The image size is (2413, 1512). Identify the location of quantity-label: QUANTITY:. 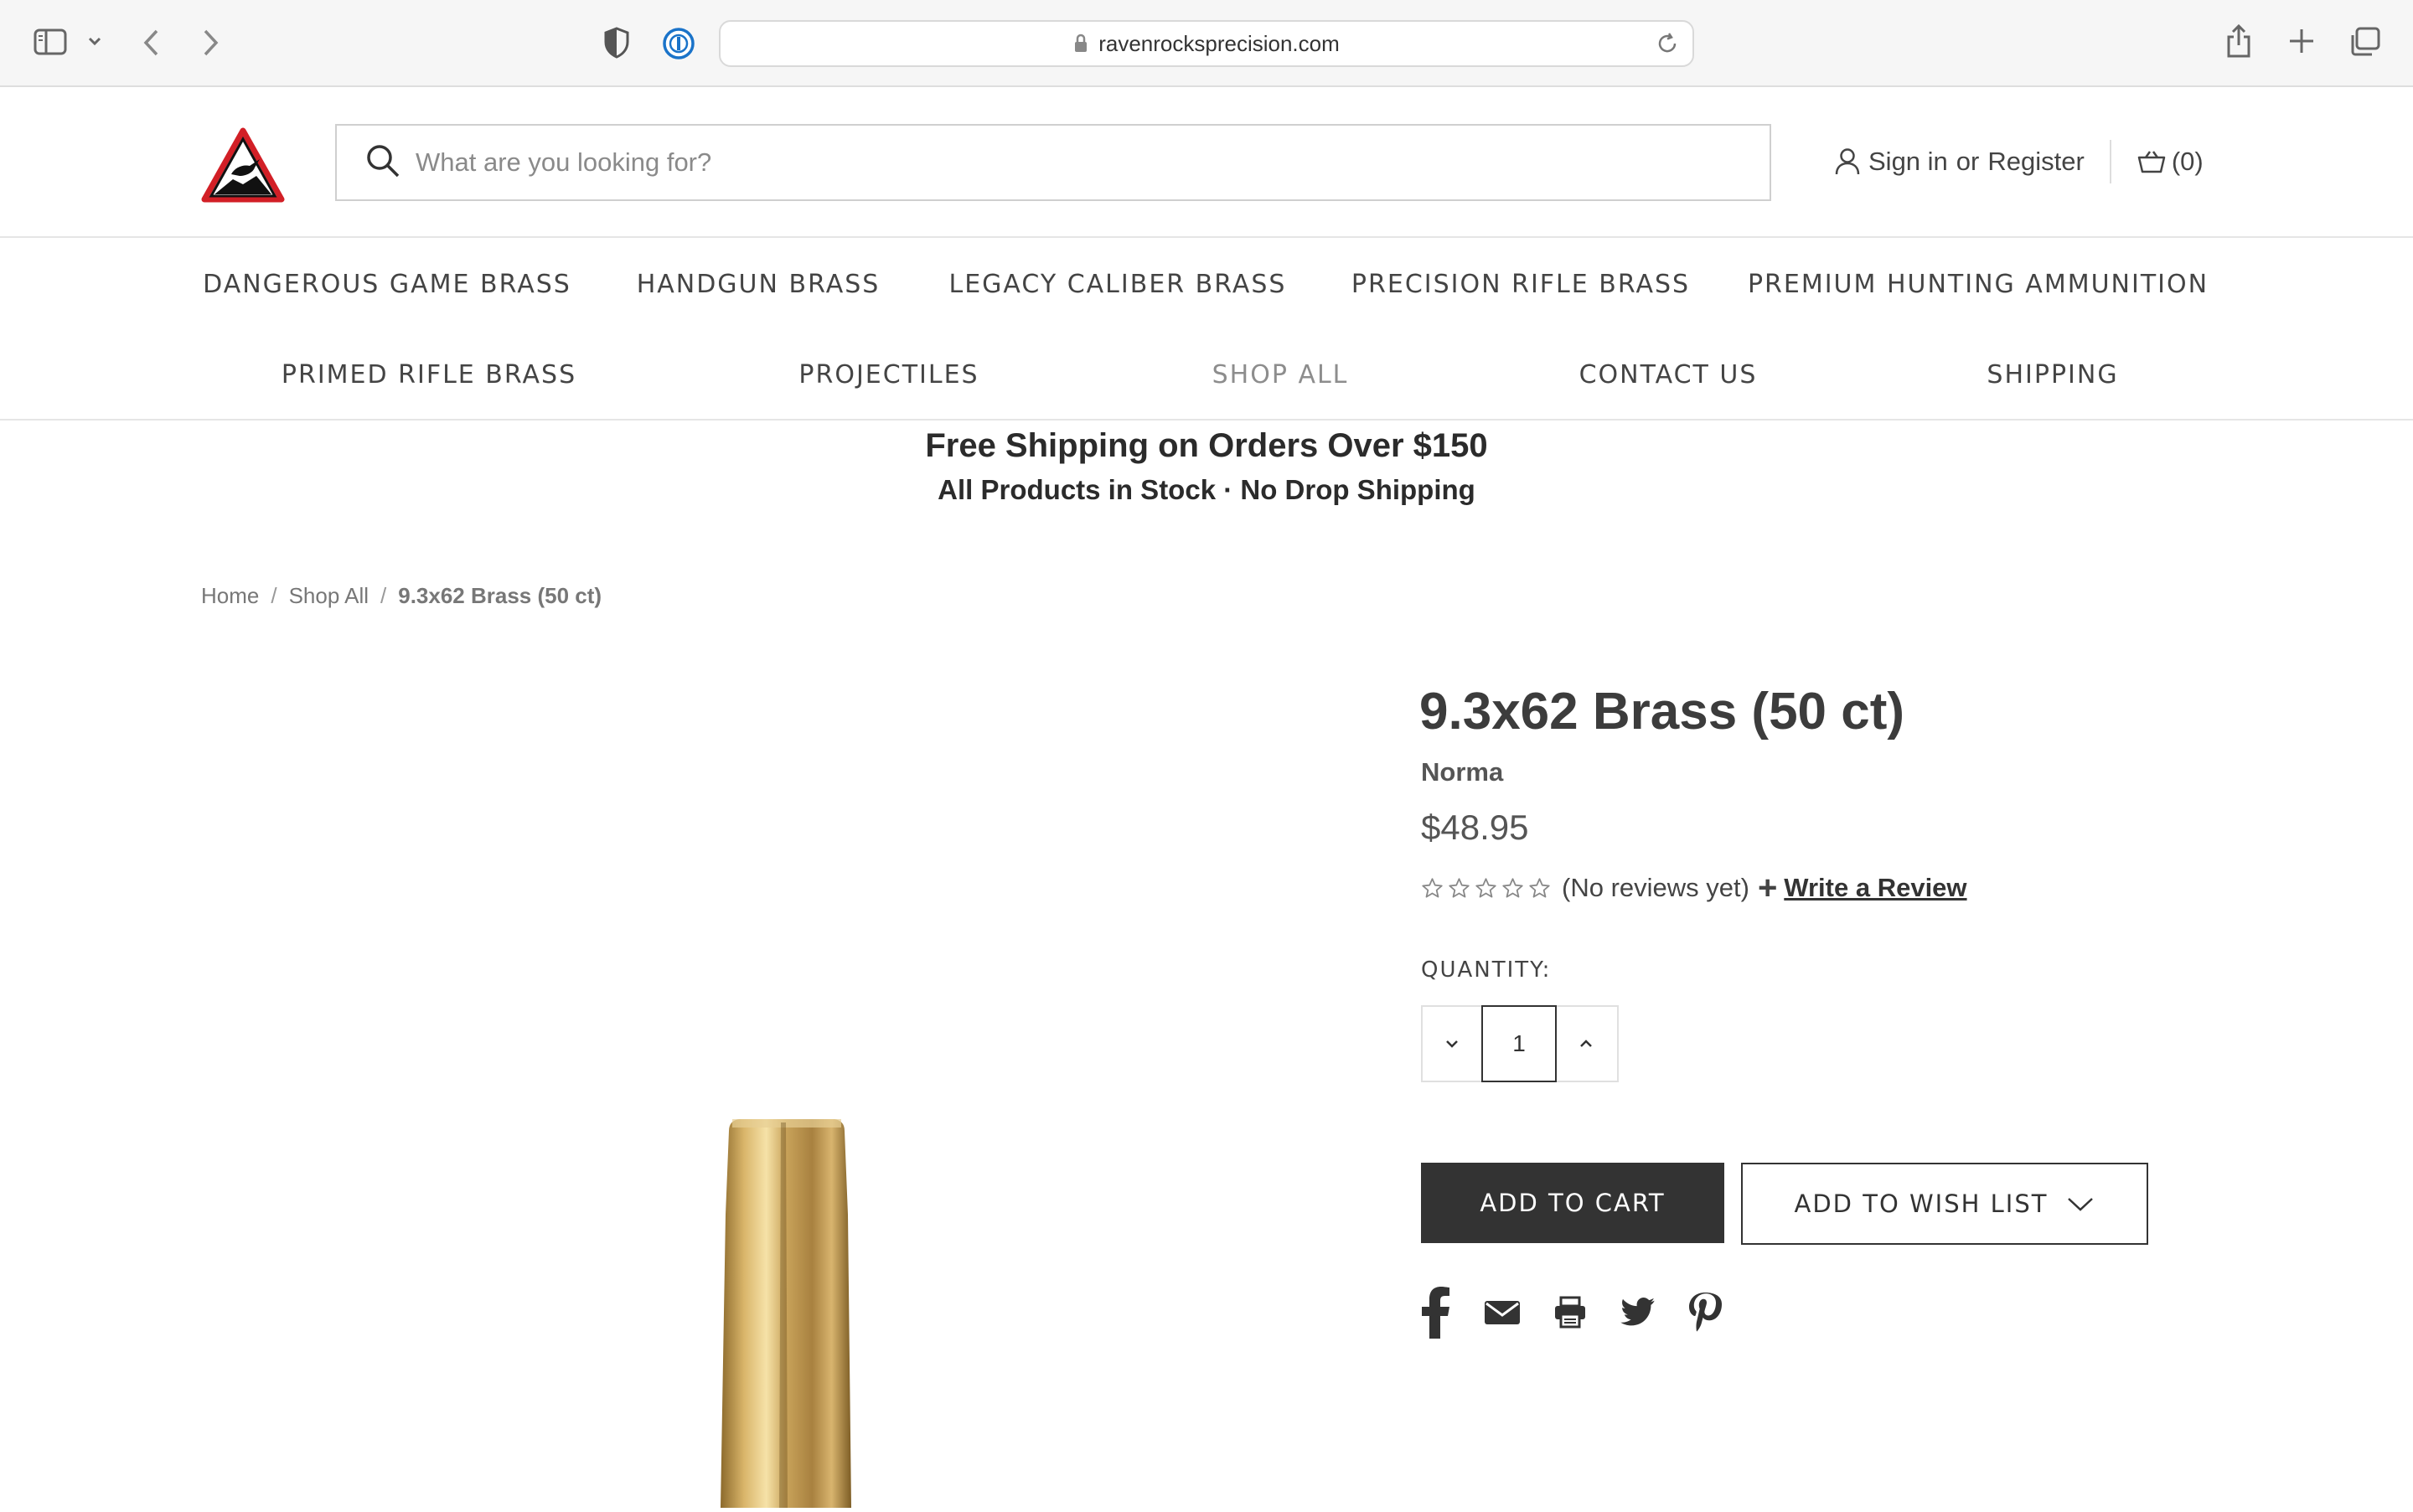
(1486, 970).